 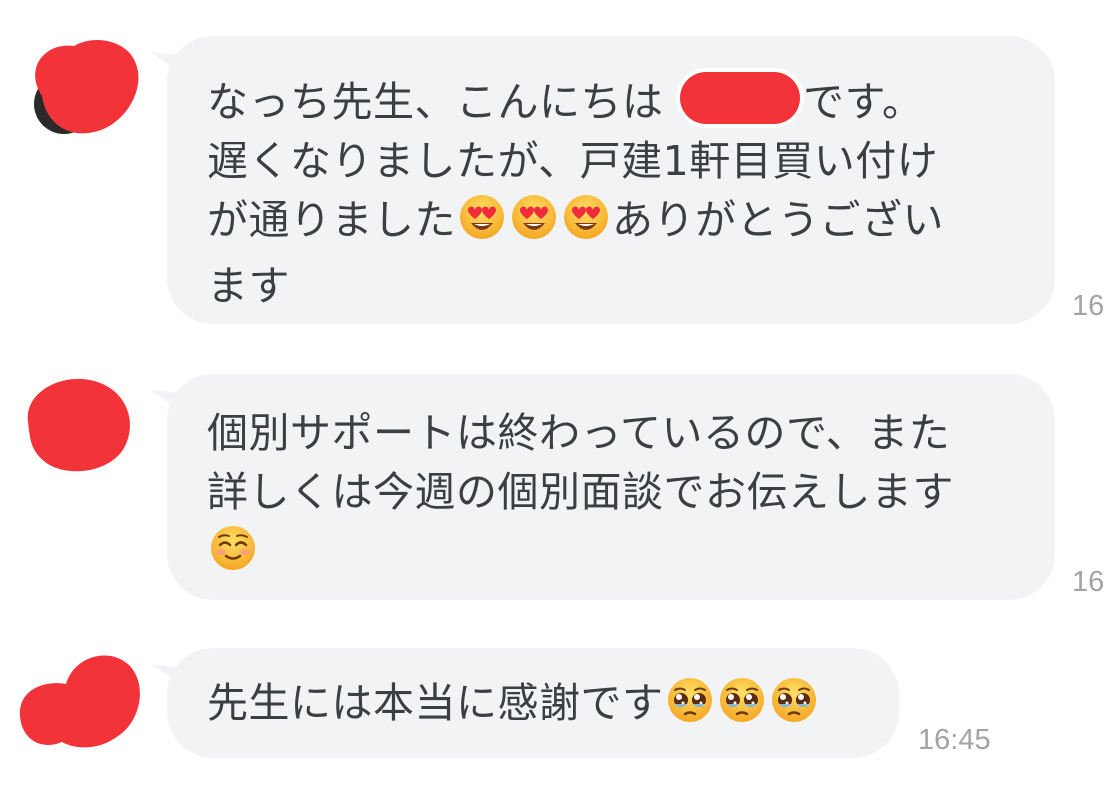 What do you see at coordinates (248, 286) in the screenshot?
I see `message-text: ます` at bounding box center [248, 286].